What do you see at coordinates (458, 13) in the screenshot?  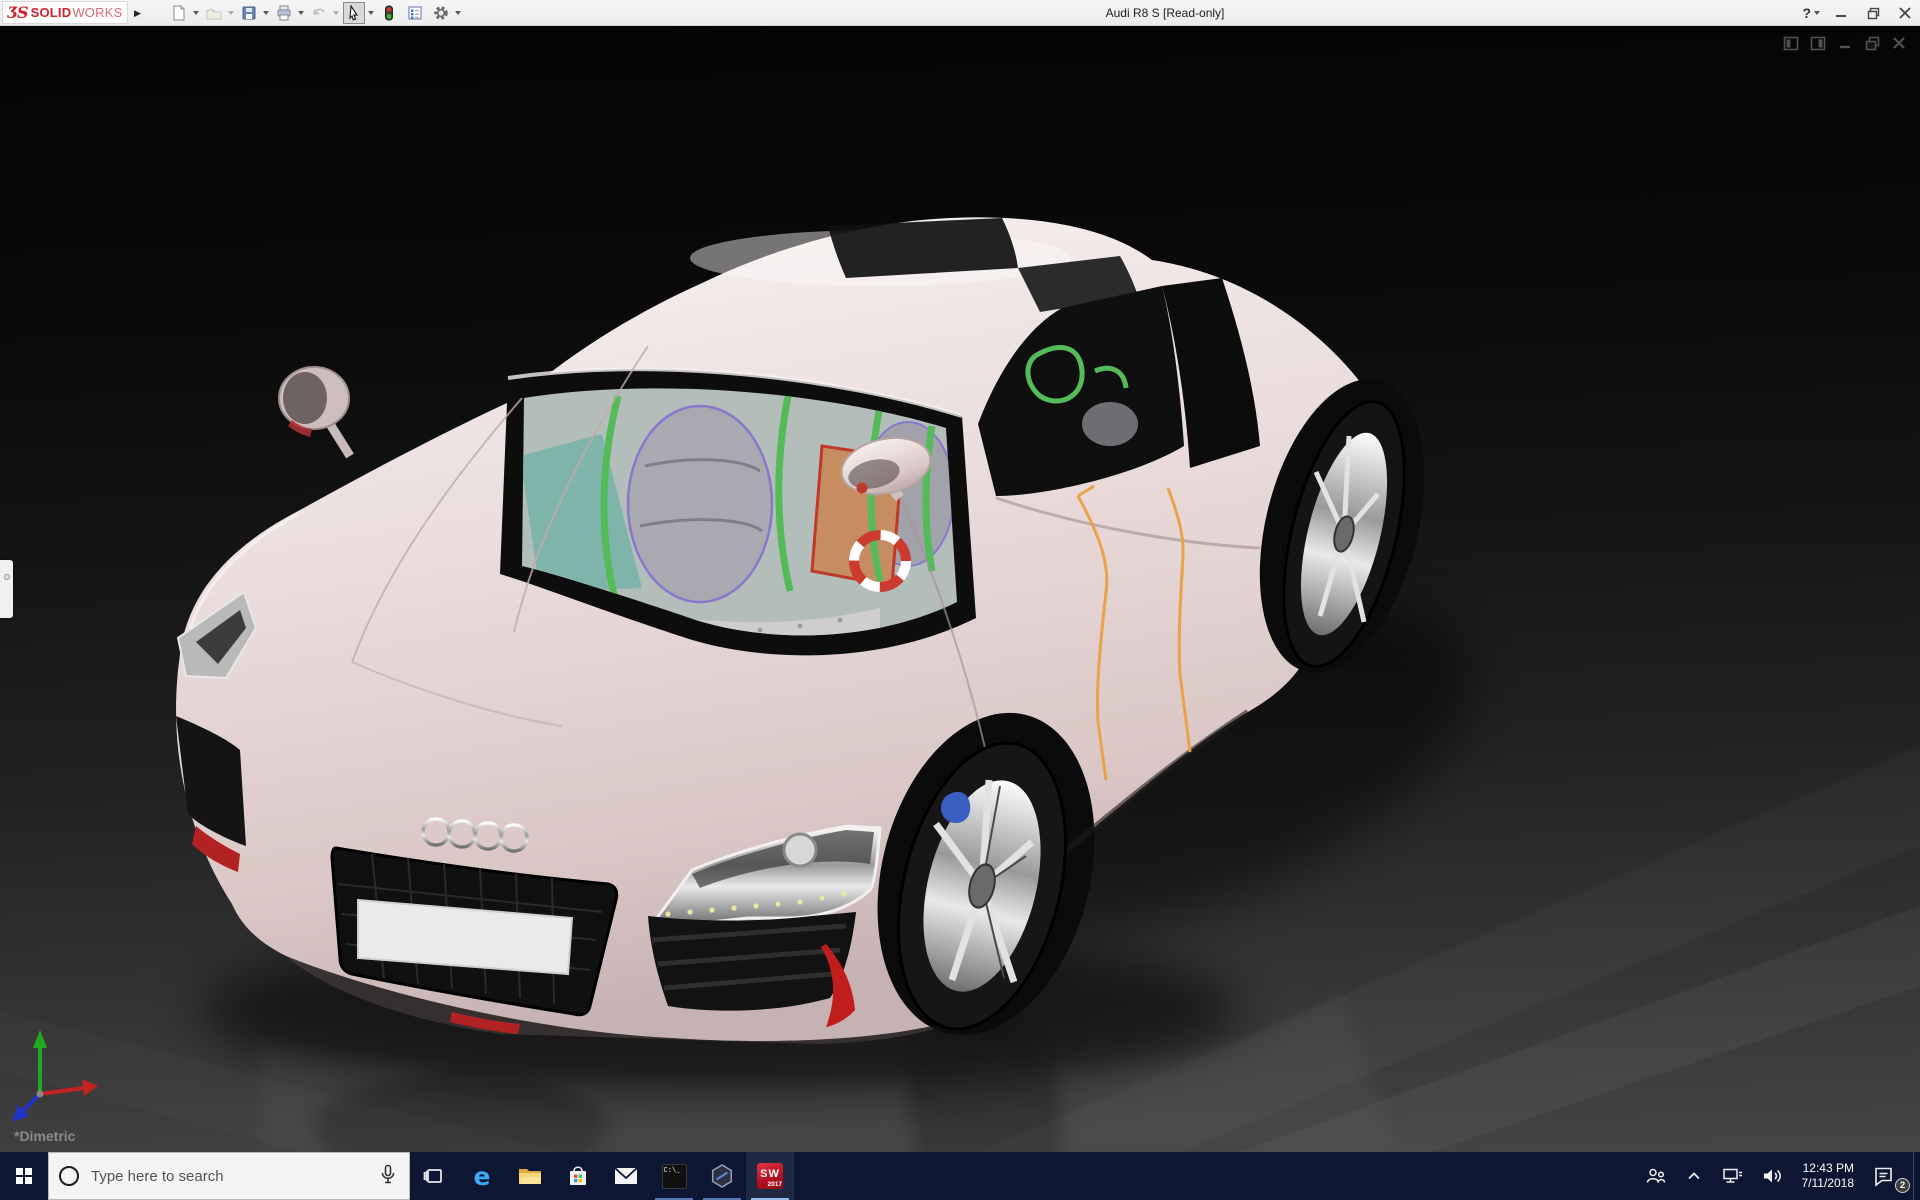 I see `options-dropdown-caret` at bounding box center [458, 13].